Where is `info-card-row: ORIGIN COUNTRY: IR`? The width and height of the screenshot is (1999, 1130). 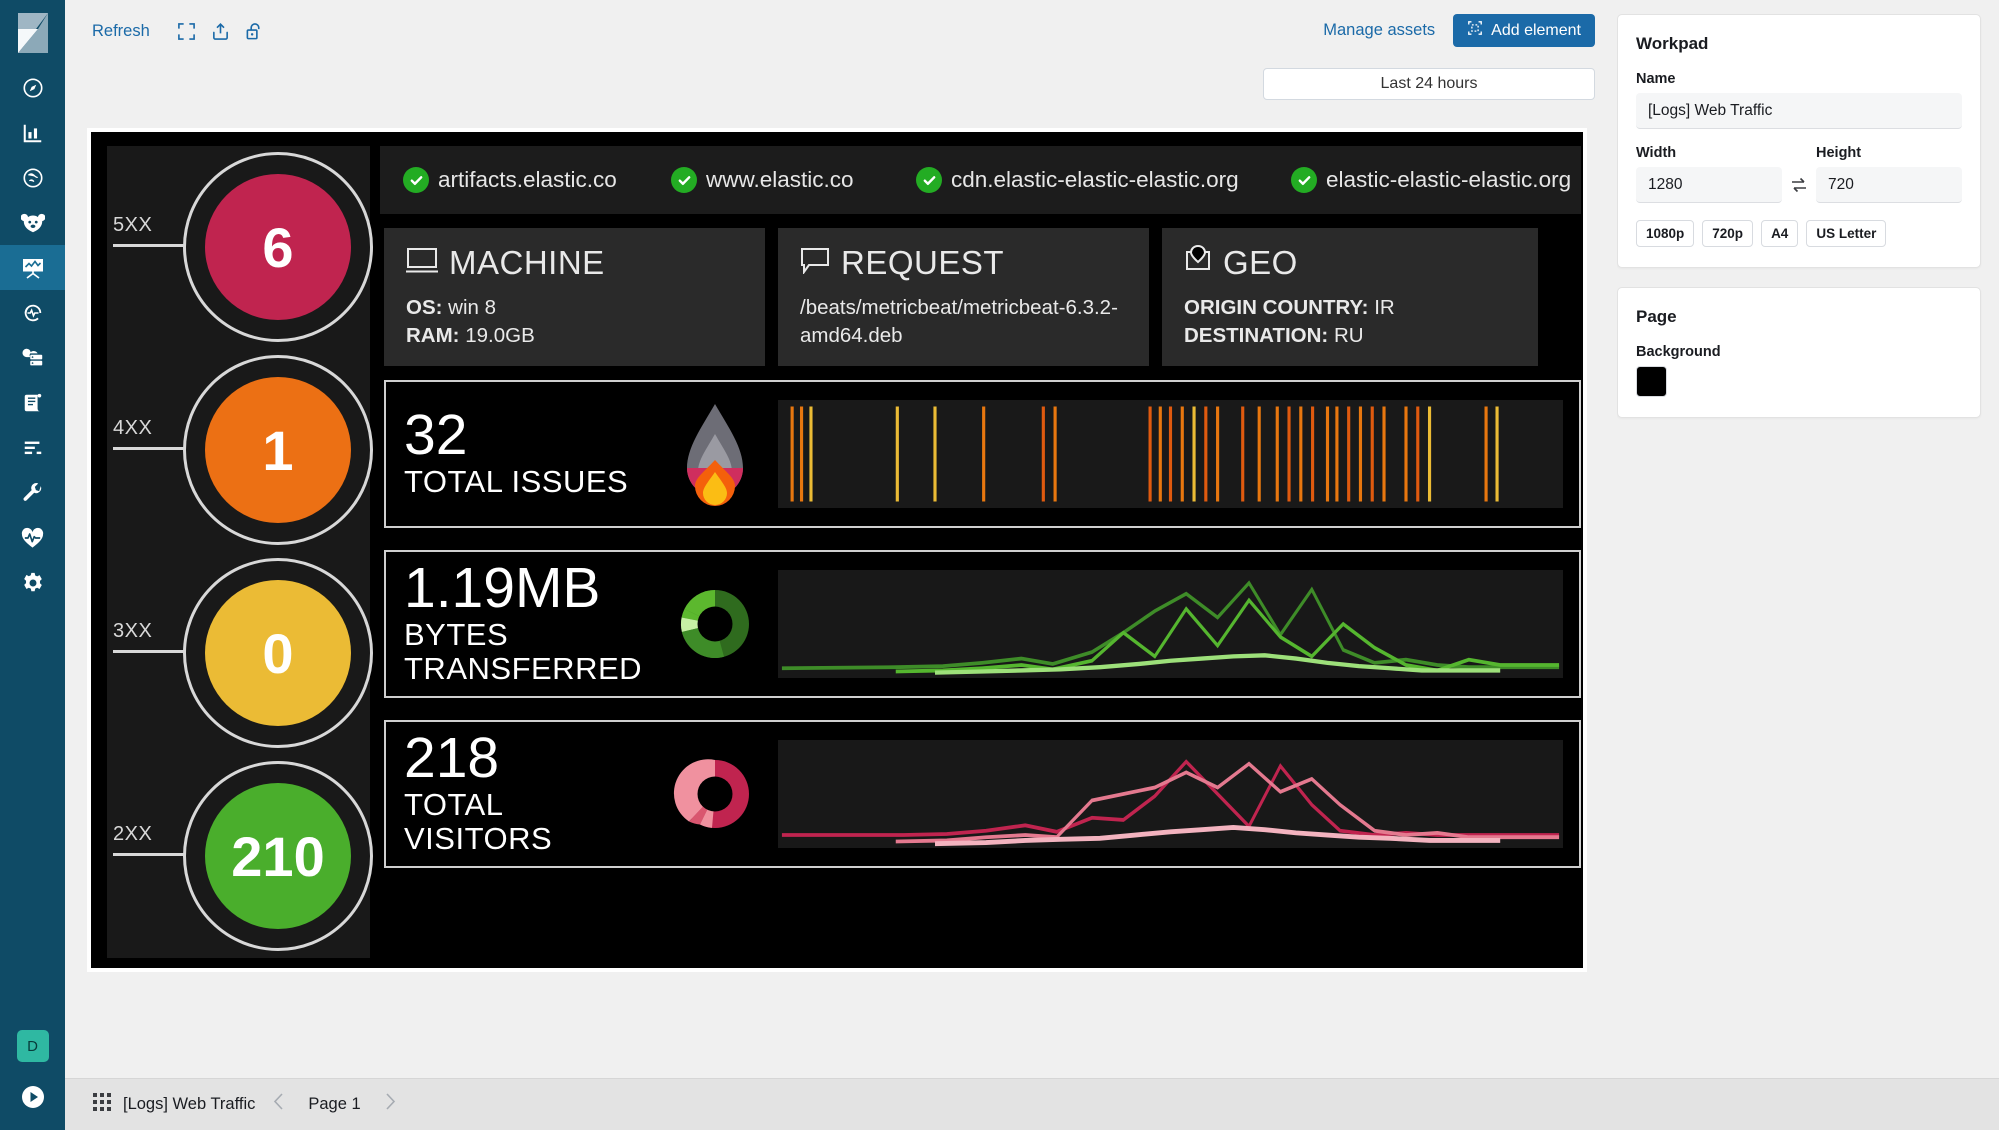
info-card-row: ORIGIN COUNTRY: IR is located at coordinates (1350, 308).